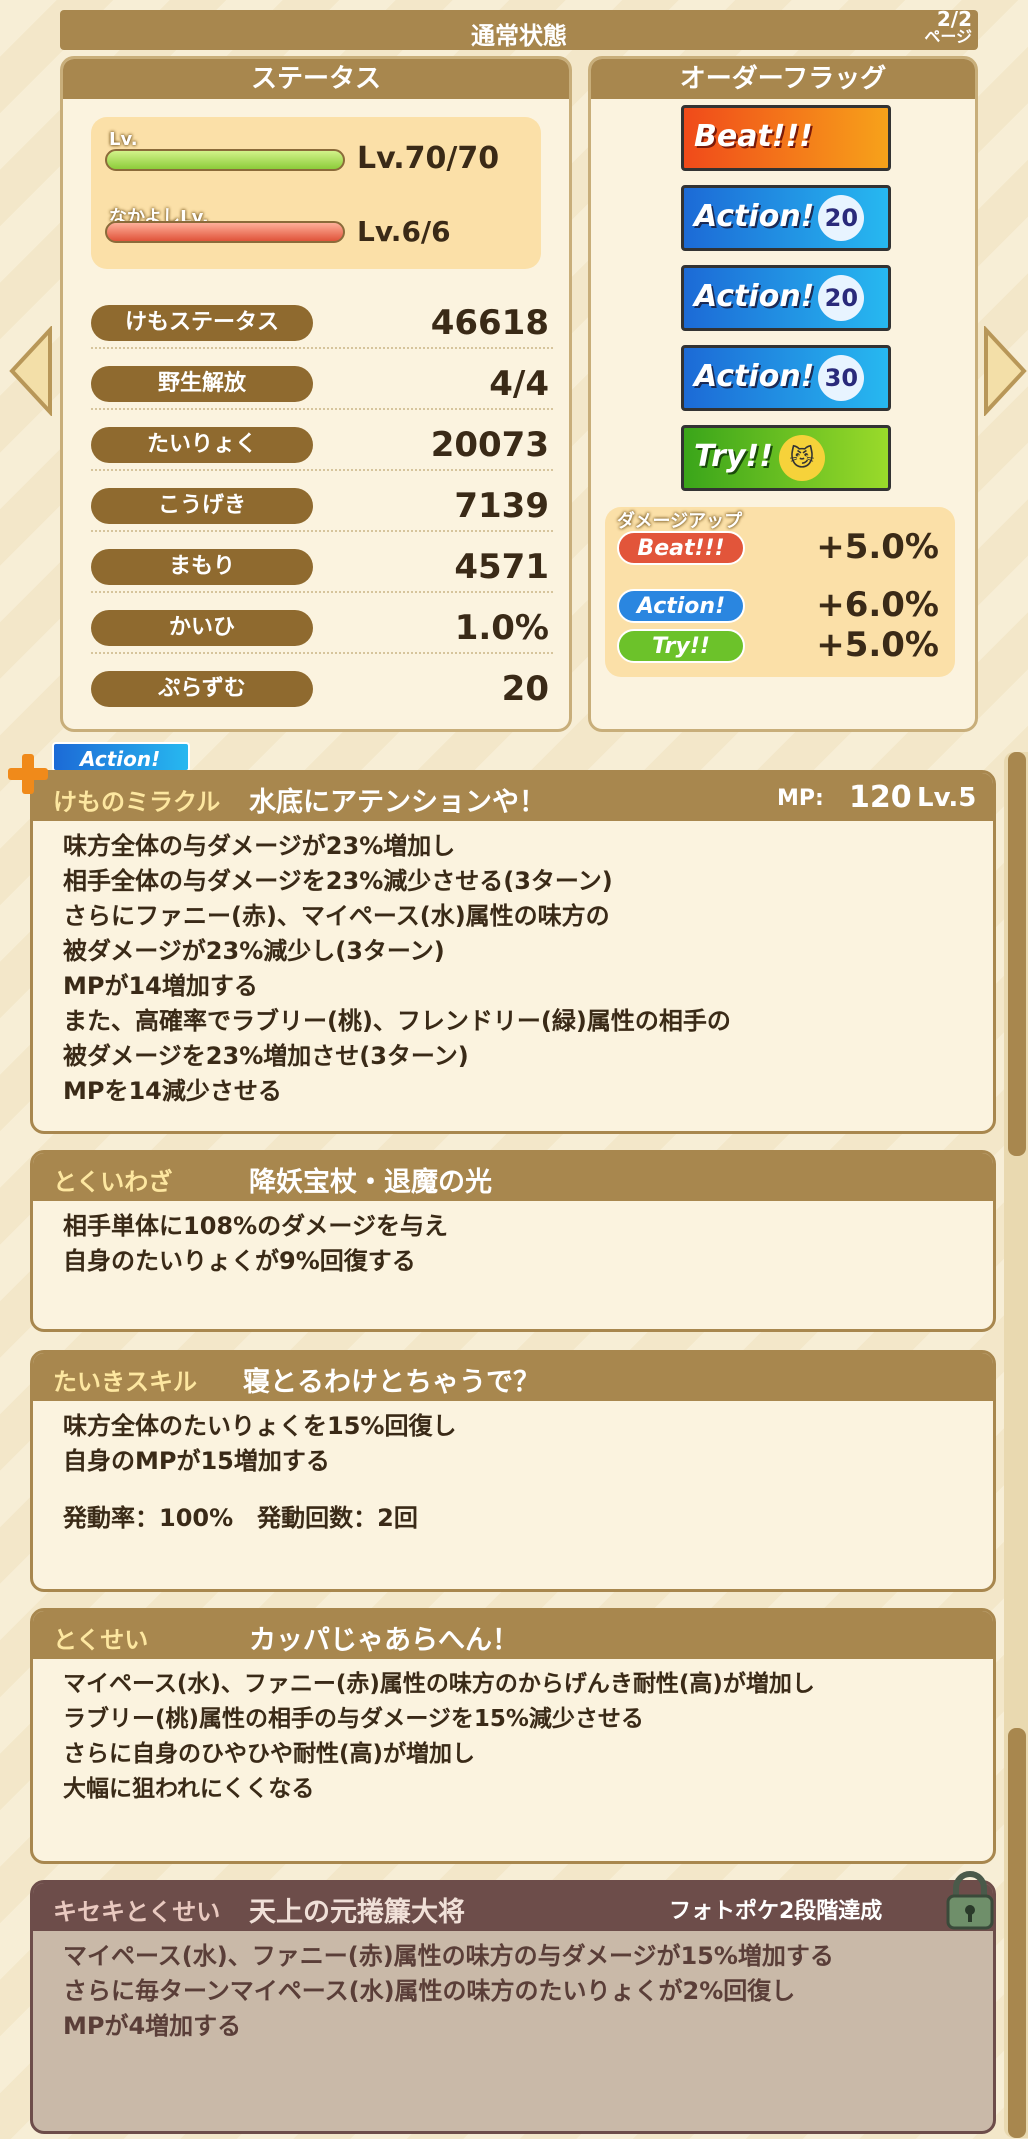  What do you see at coordinates (776, 1911) in the screenshot?
I see `kiseki-condition: フォトポケ2段階達成` at bounding box center [776, 1911].